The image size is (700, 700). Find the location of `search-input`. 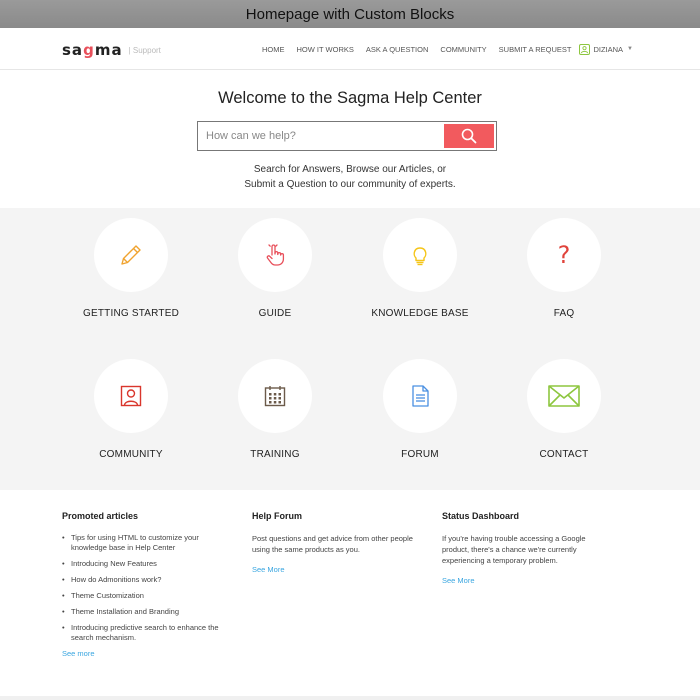

search-input is located at coordinates (322, 136).